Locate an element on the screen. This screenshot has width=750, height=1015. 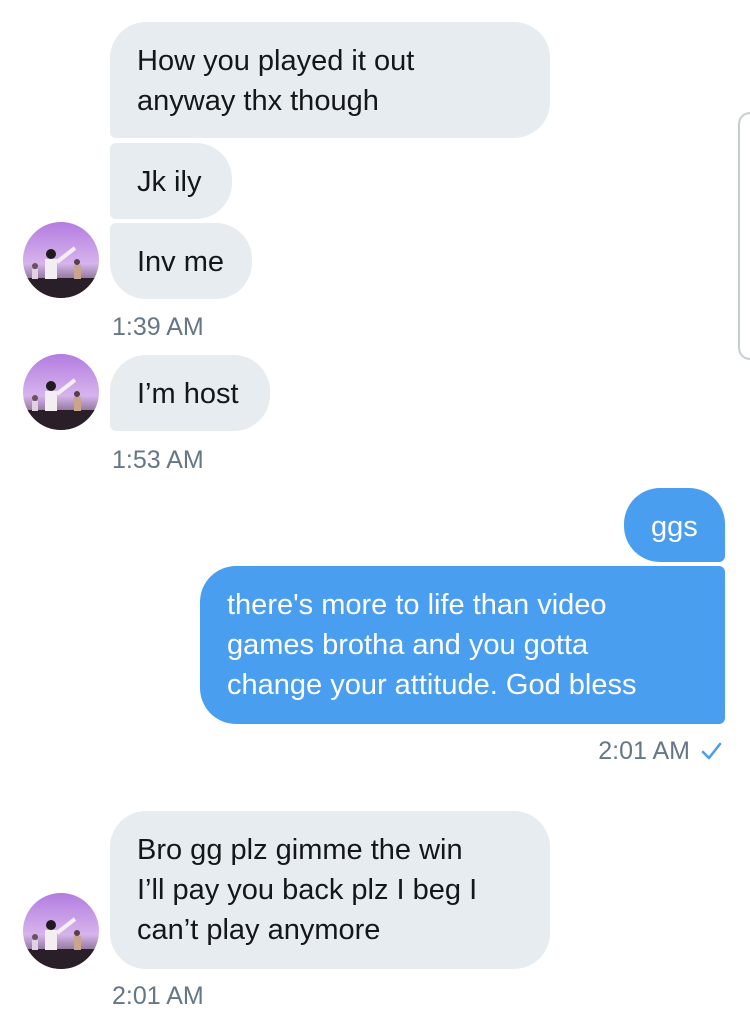
message-line: change your attitude. God bless is located at coordinates (432, 685).